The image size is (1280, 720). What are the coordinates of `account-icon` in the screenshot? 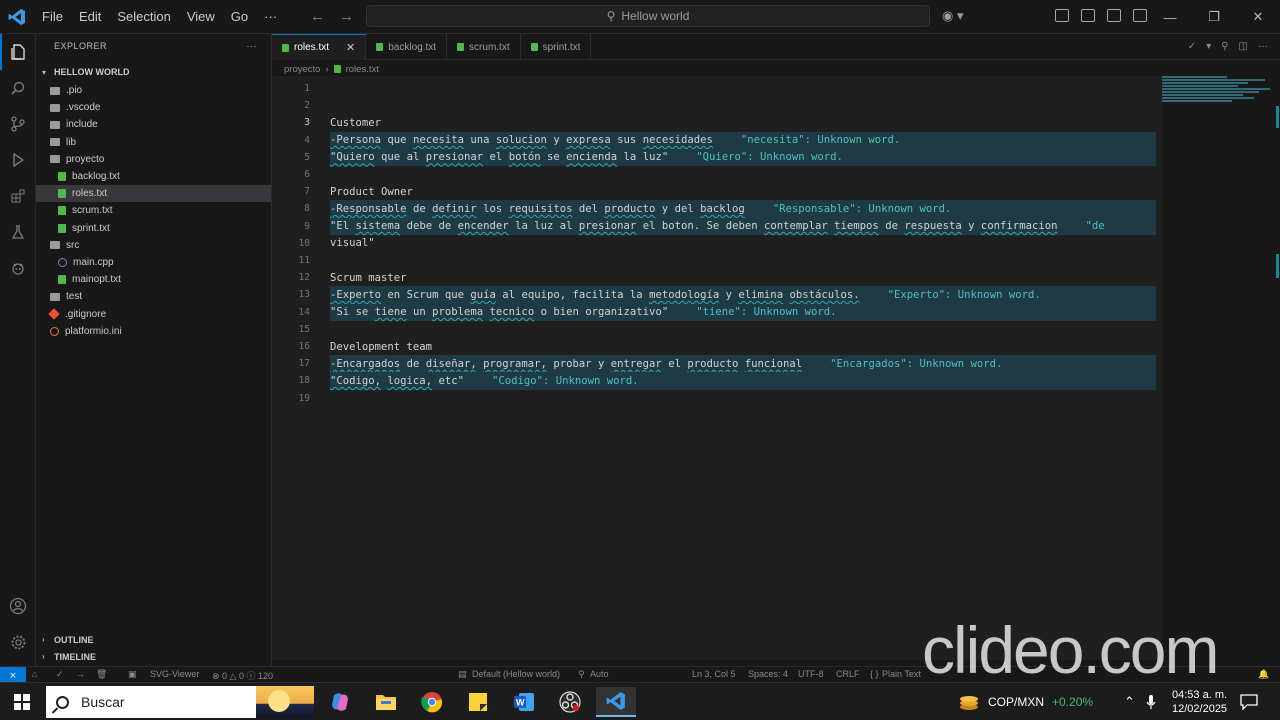 It's located at (18, 606).